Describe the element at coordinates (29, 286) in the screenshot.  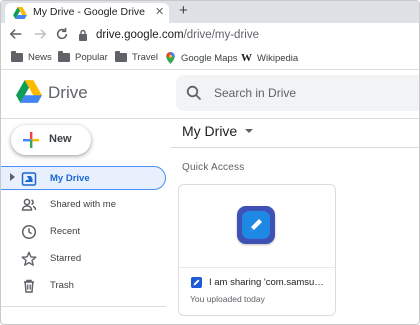
I see `trash-icon` at that location.